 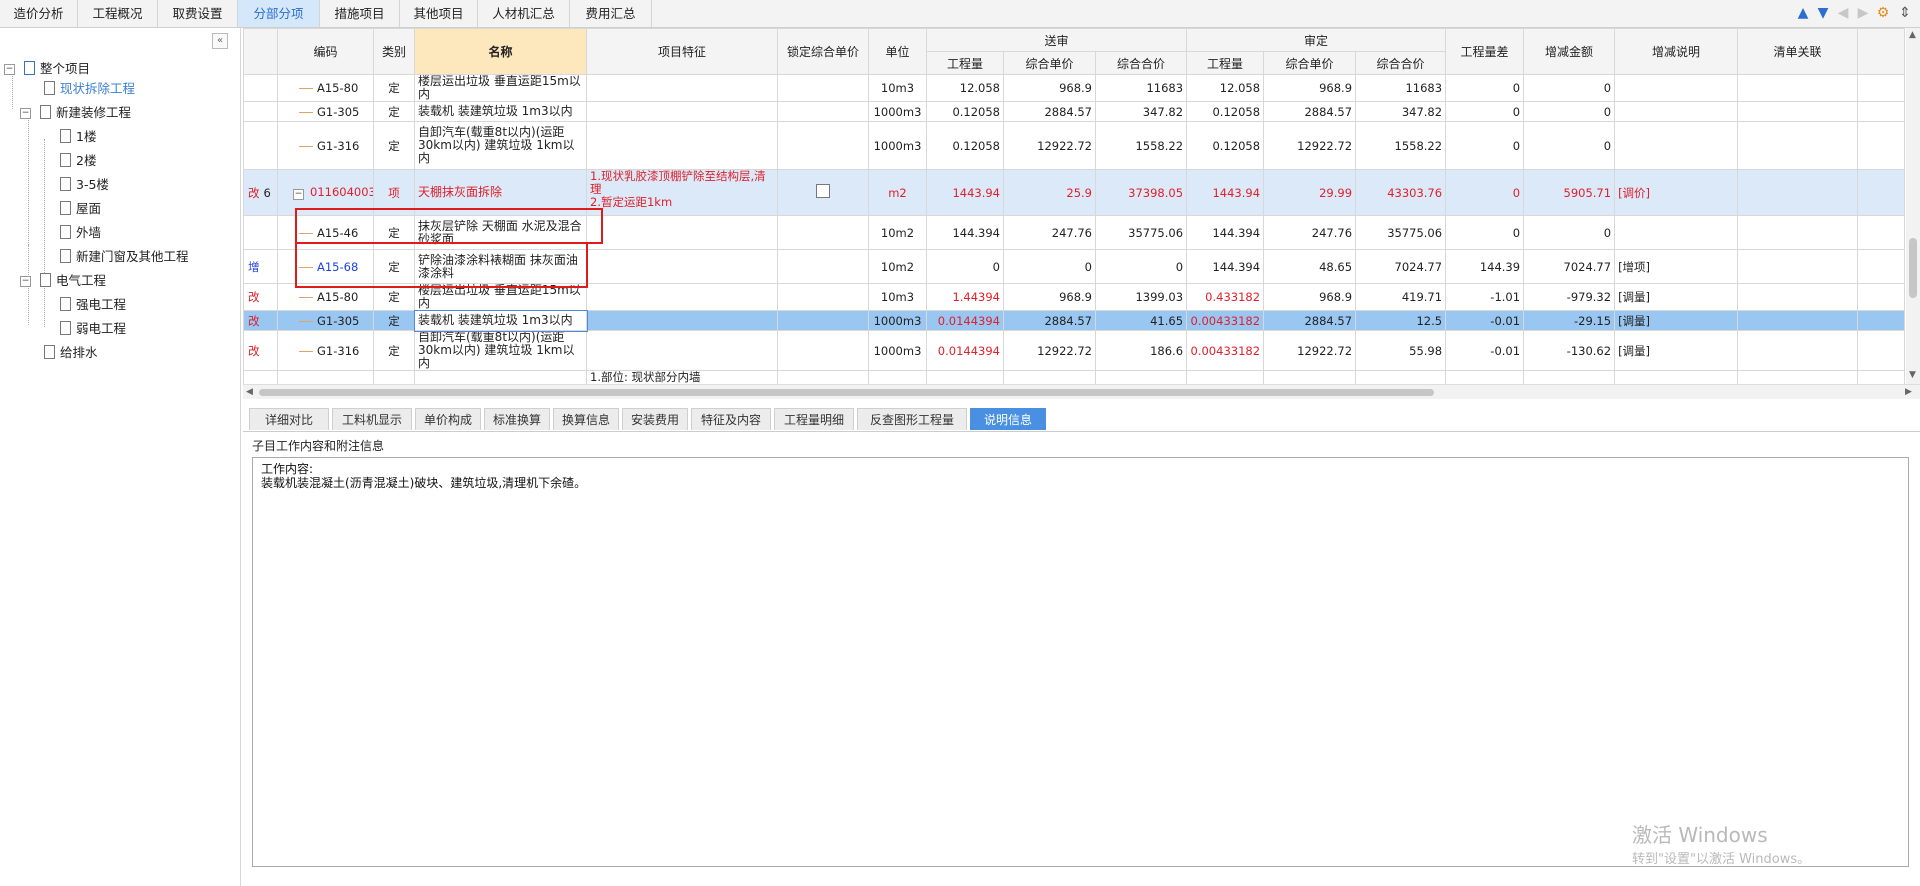 I want to click on review-price-cell: 247.76, so click(x=1310, y=232).